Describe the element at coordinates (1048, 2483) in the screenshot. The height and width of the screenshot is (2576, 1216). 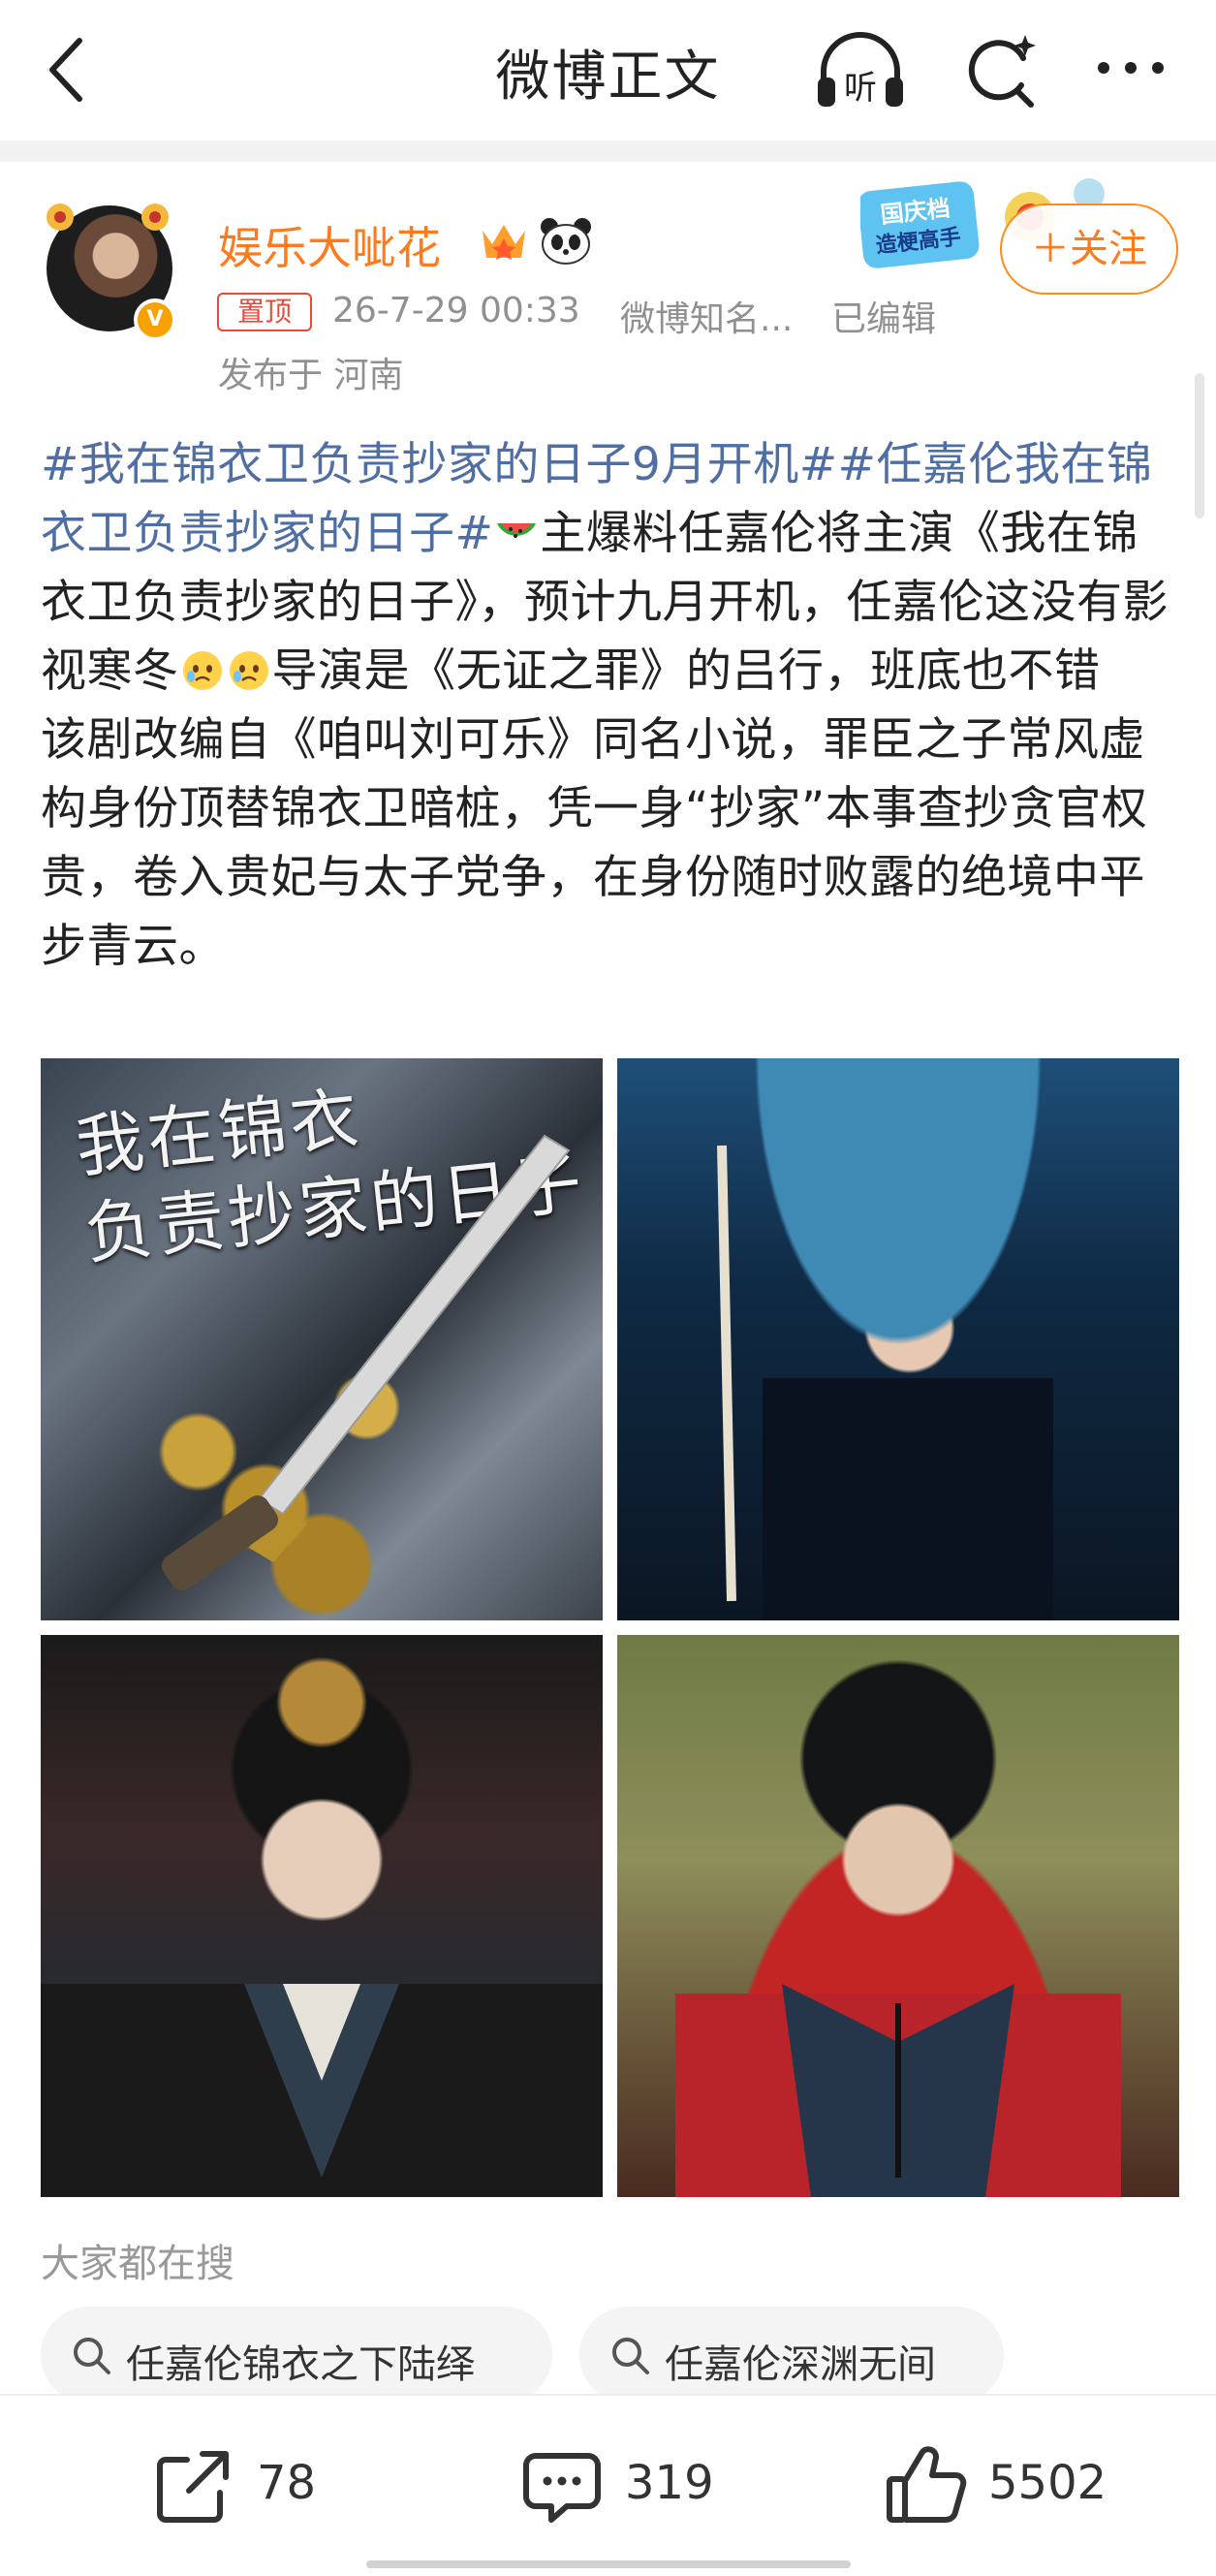
I see `like-count: 5502` at that location.